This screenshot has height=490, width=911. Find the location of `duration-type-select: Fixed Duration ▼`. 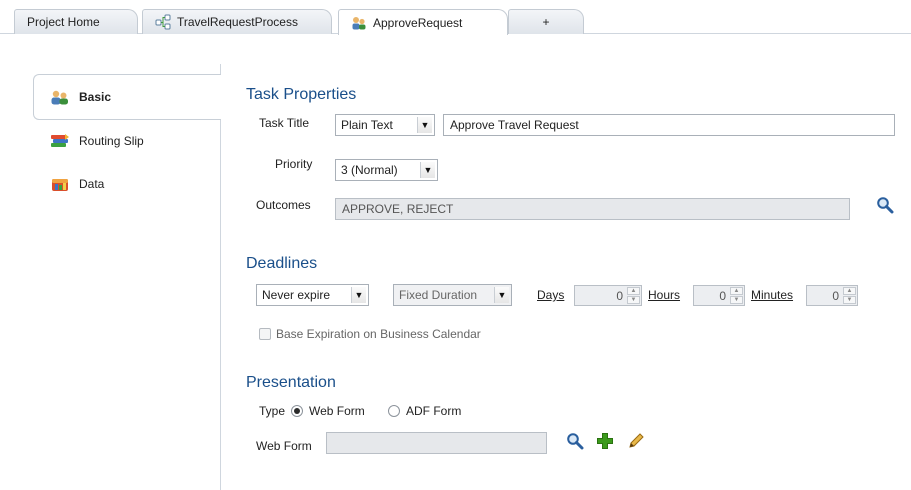

duration-type-select: Fixed Duration ▼ is located at coordinates (452, 295).